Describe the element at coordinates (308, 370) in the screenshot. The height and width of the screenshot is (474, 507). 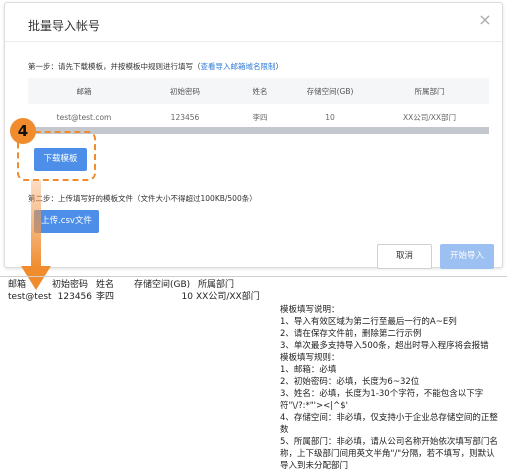
I see `note-line: 1、邮箱：必填` at that location.